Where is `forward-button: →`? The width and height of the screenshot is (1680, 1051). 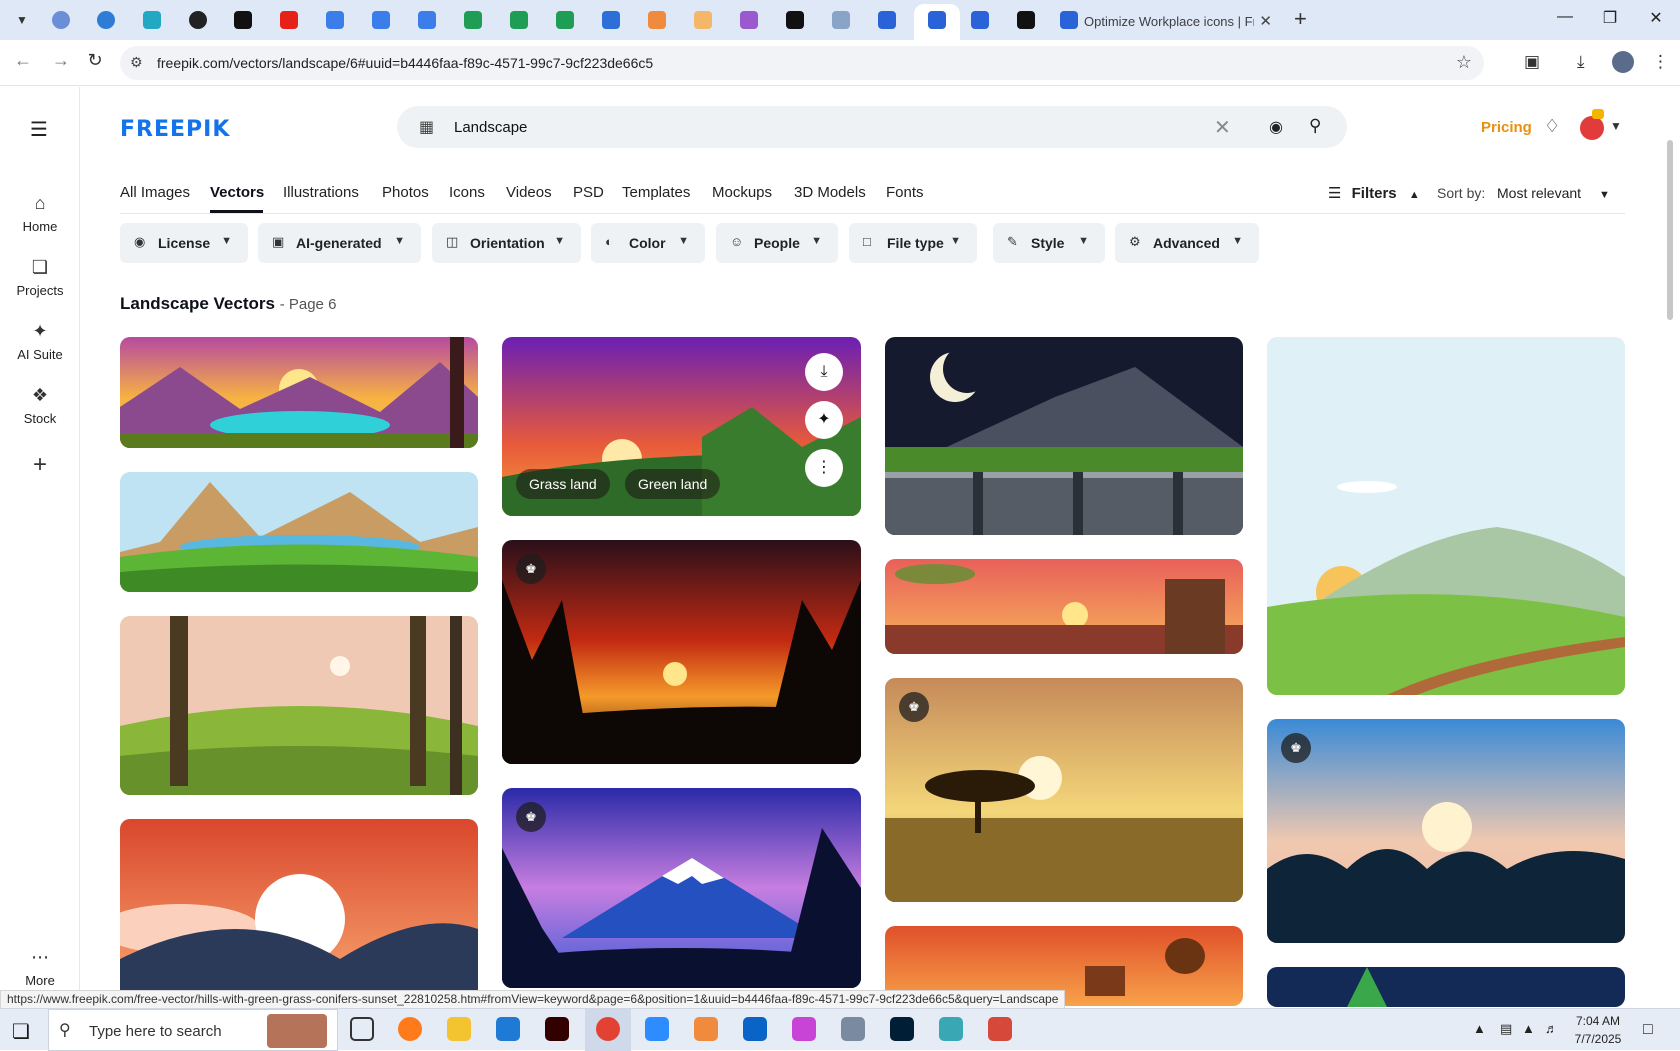
forward-button: → is located at coordinates (61, 60).